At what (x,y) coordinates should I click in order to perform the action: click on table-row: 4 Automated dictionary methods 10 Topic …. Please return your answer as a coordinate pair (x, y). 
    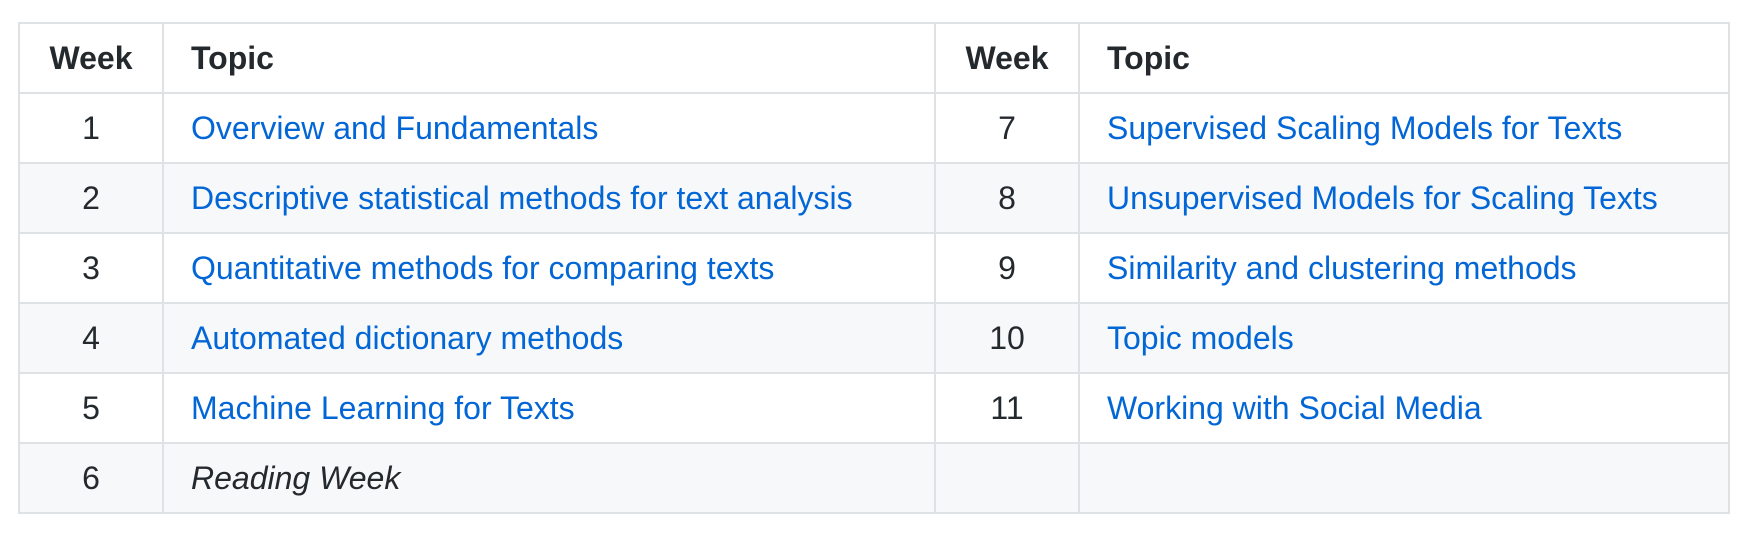
    Looking at the image, I should click on (874, 338).